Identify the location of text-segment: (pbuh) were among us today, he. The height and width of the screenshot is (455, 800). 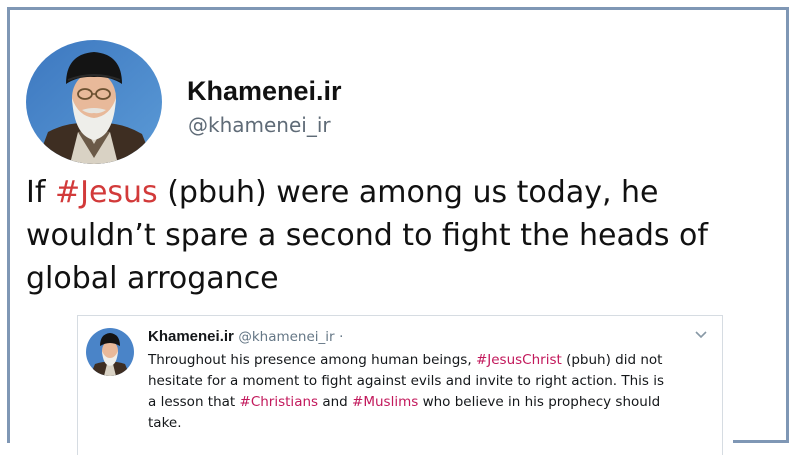
(408, 192).